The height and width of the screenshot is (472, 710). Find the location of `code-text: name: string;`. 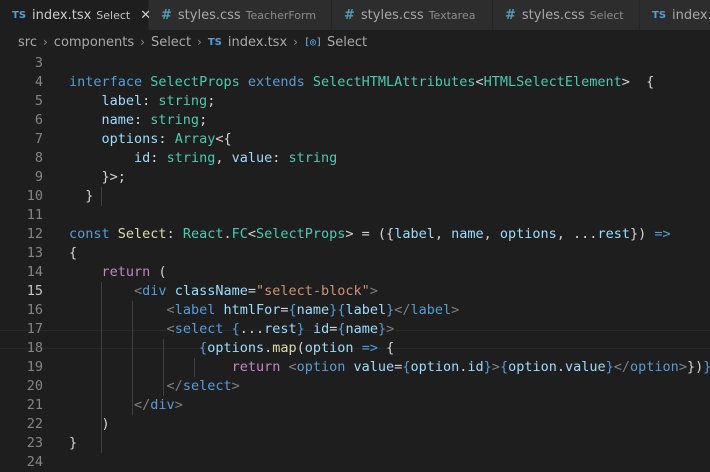

code-text: name: string; is located at coordinates (138, 120).